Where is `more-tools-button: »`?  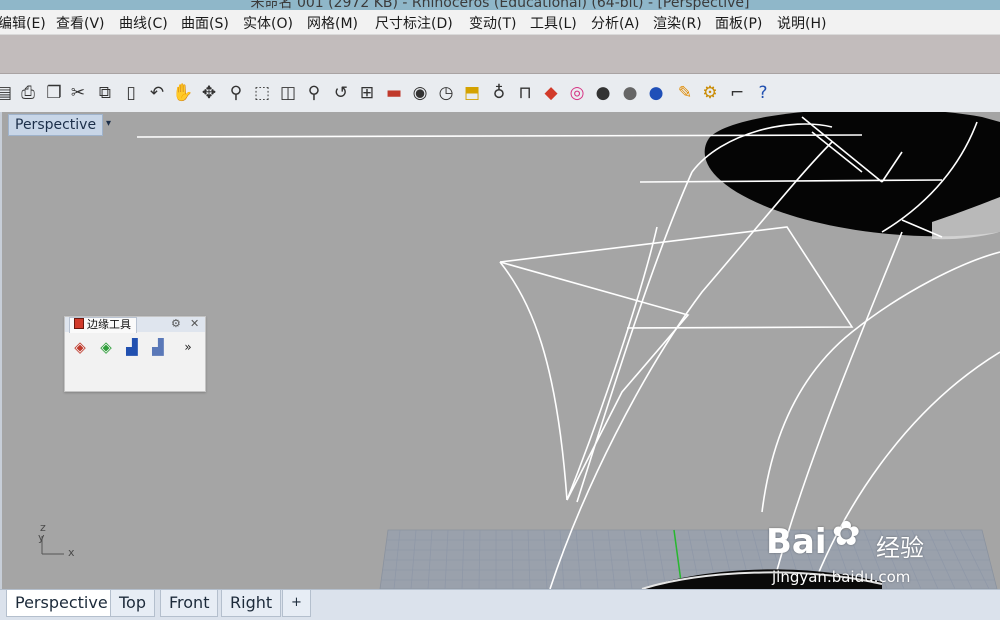
more-tools-button: » is located at coordinates (188, 347).